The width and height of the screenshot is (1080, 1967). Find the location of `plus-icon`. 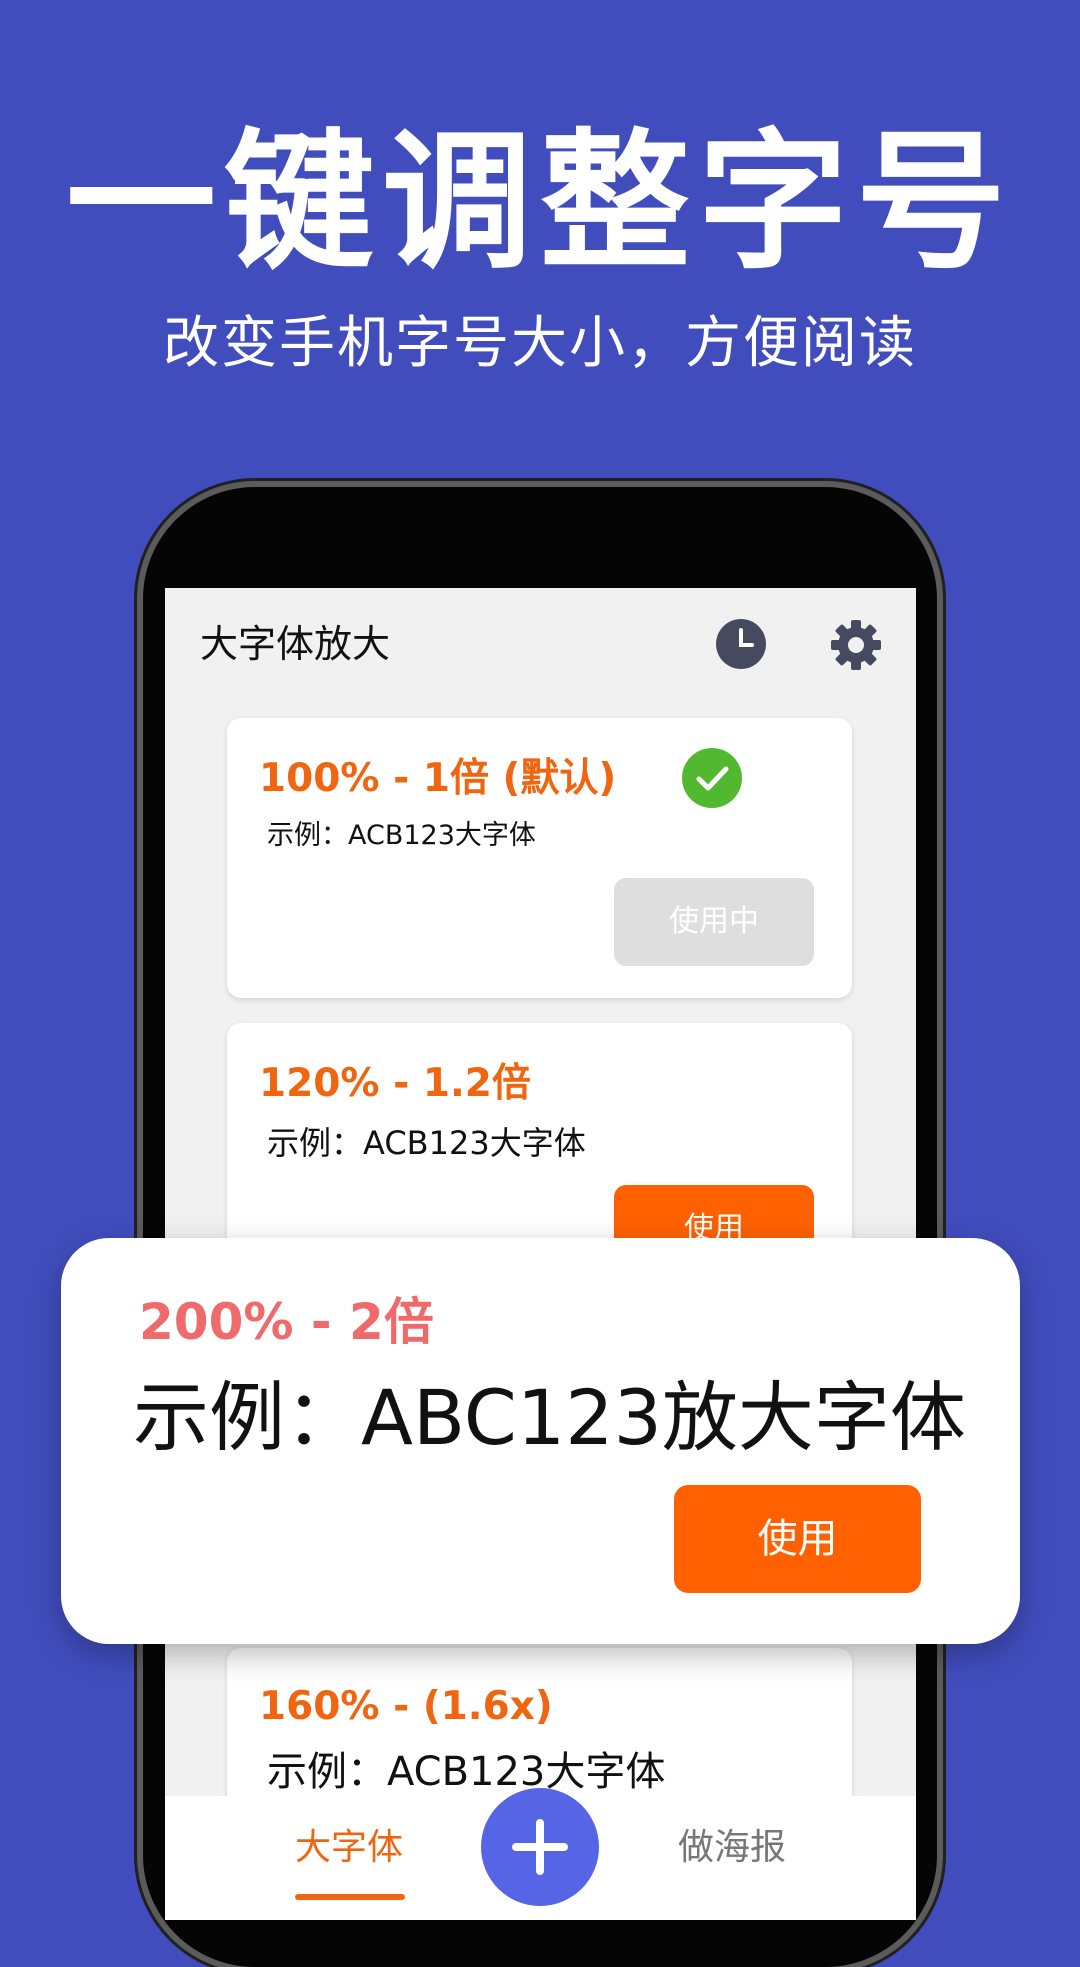

plus-icon is located at coordinates (540, 1847).